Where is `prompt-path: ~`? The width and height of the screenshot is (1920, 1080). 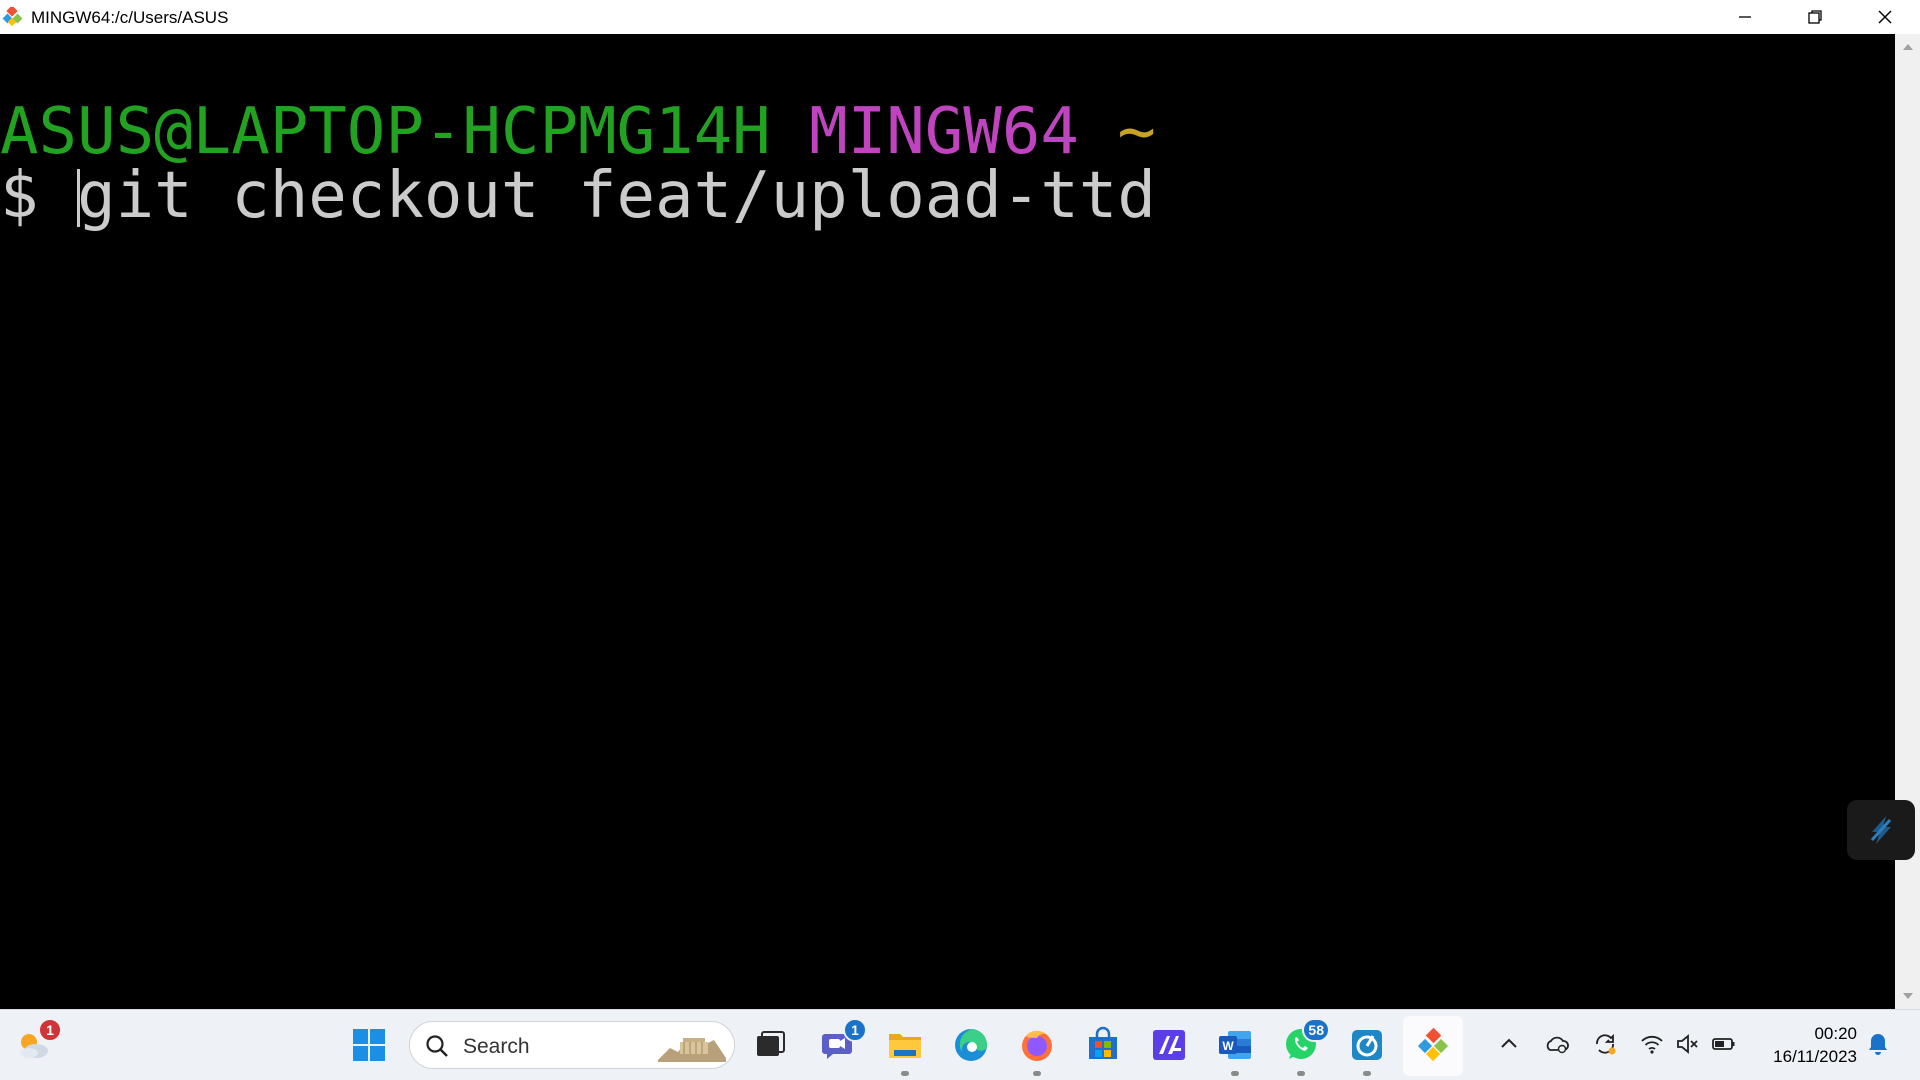 prompt-path: ~ is located at coordinates (1136, 132).